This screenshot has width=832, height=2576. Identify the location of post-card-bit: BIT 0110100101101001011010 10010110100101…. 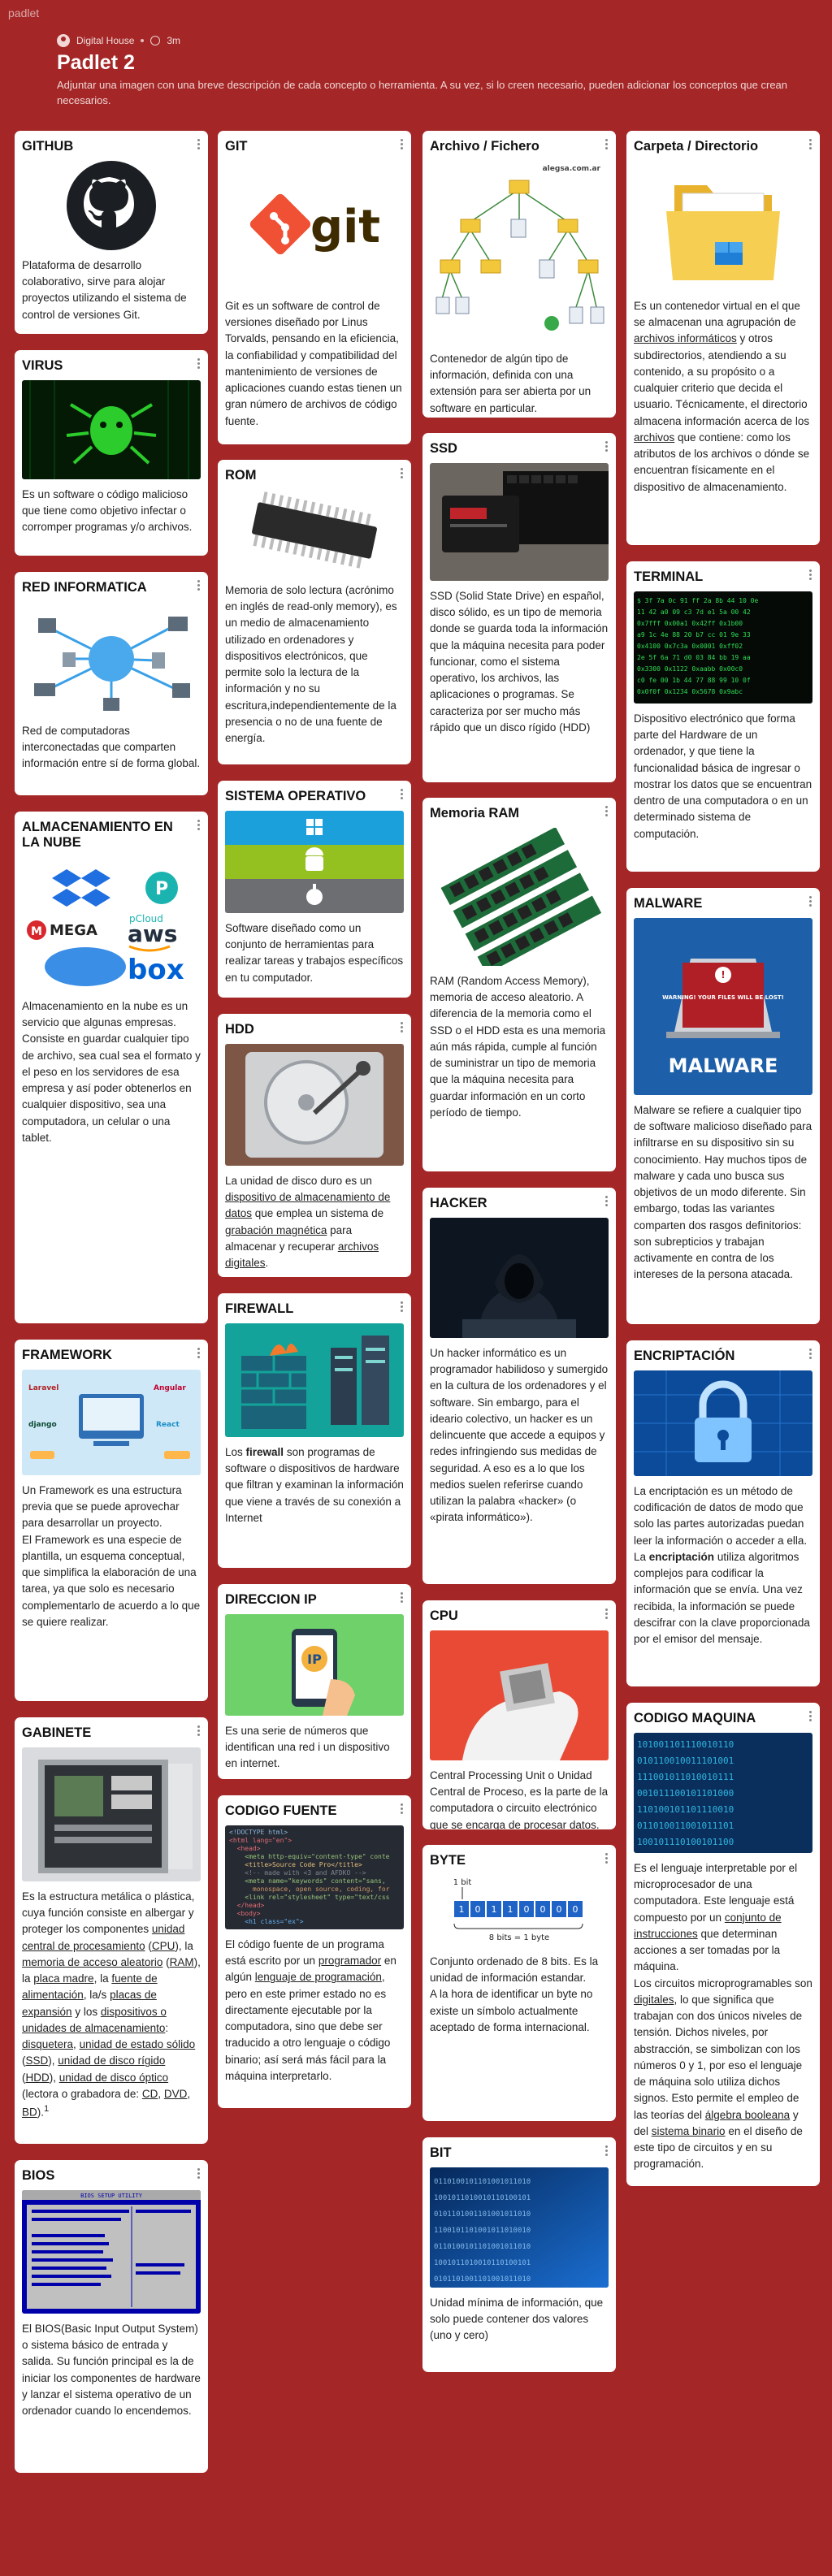
(519, 2254).